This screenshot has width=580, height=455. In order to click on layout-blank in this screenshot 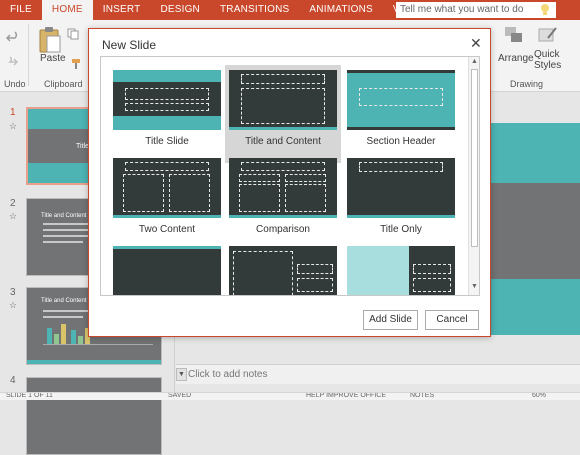, I will do `click(167, 268)`.